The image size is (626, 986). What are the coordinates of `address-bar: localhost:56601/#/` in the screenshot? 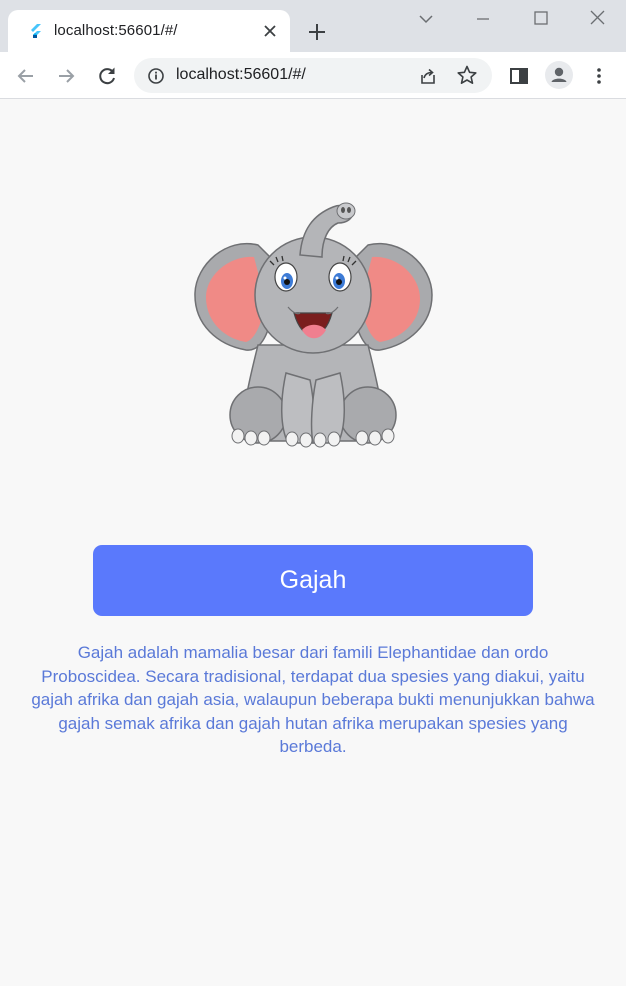 It's located at (313, 75).